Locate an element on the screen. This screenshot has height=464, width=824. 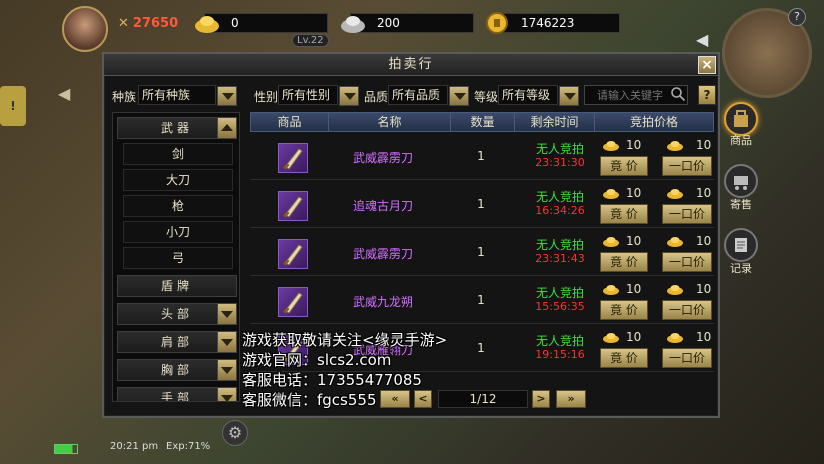
level-badge: Lv.22 is located at coordinates (310, 40).